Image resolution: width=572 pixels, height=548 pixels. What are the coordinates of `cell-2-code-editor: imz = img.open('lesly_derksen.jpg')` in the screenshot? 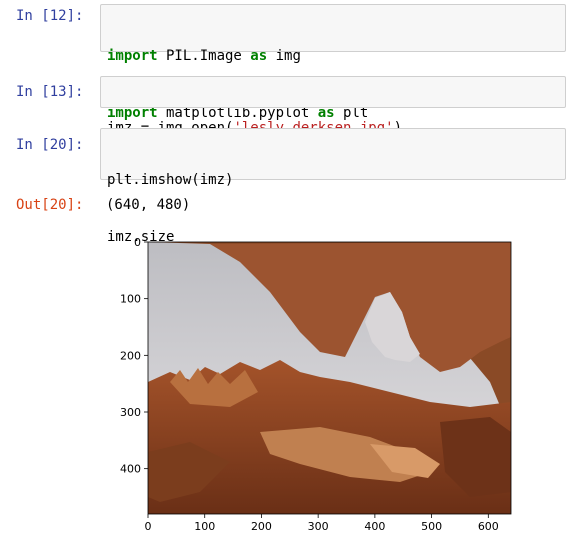 It's located at (333, 106).